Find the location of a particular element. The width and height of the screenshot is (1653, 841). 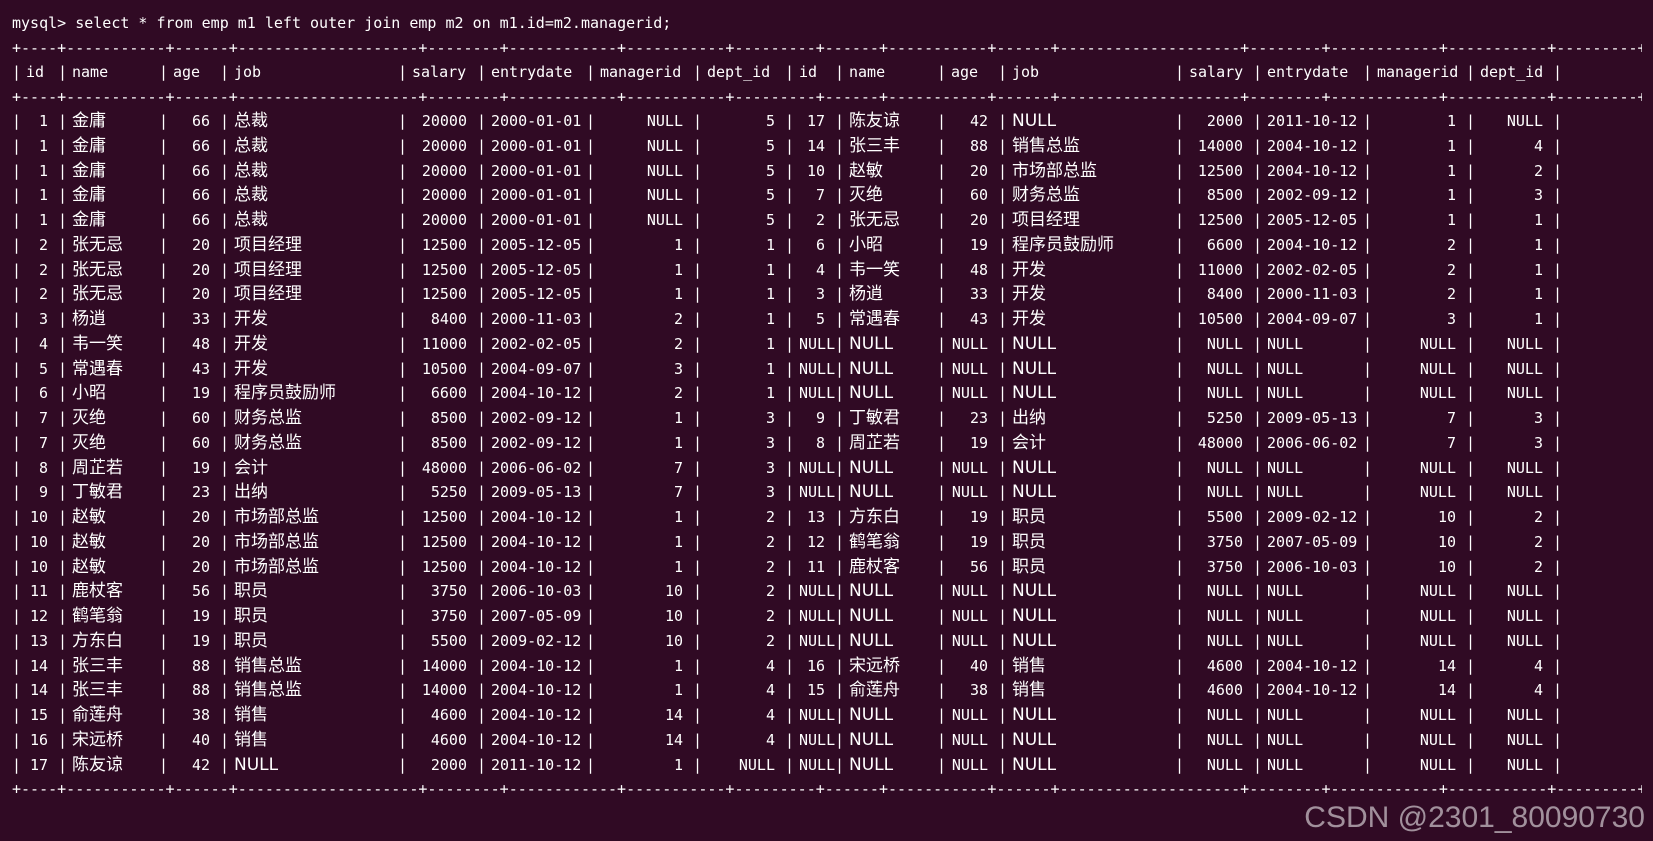

cell-m1-entrydate: 2011-10-12 is located at coordinates (536, 765).